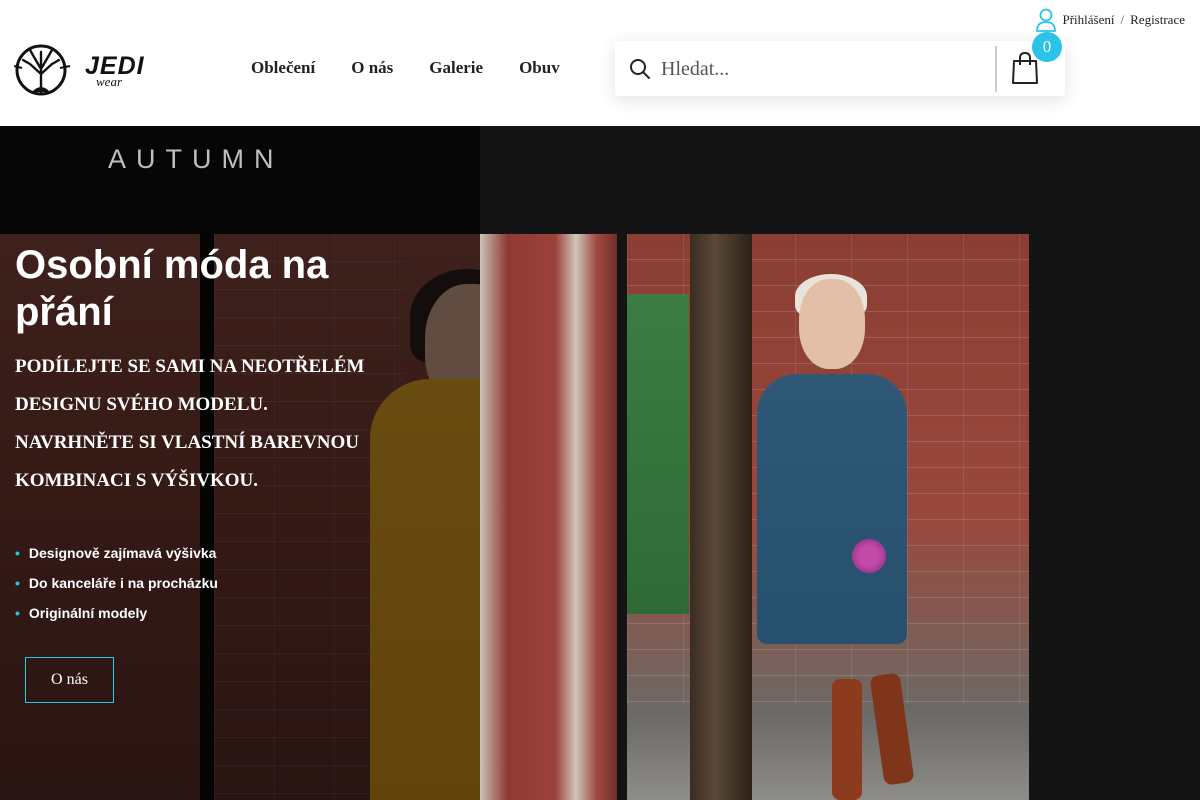  Describe the element at coordinates (1046, 20) in the screenshot. I see `user-icon` at that location.